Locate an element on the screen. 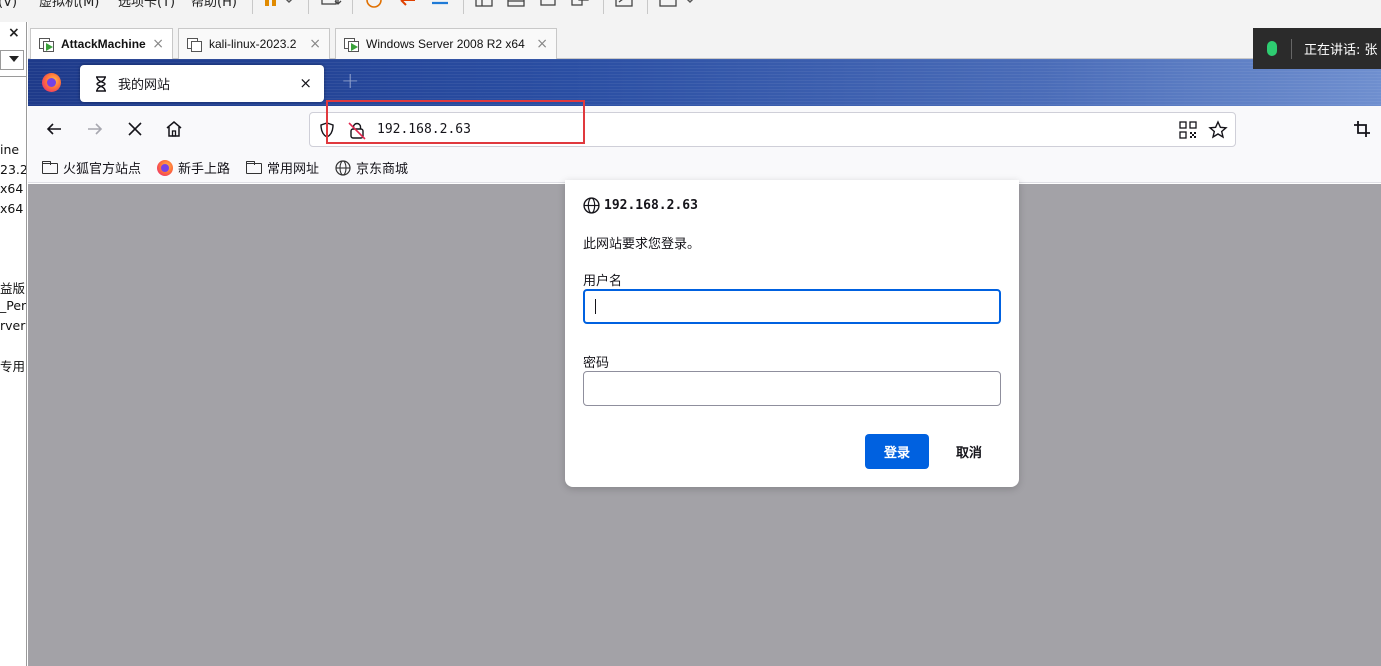 Image resolution: width=1381 pixels, height=666 pixels. firefox-tab-strip: 我的网站 × + is located at coordinates (704, 82).